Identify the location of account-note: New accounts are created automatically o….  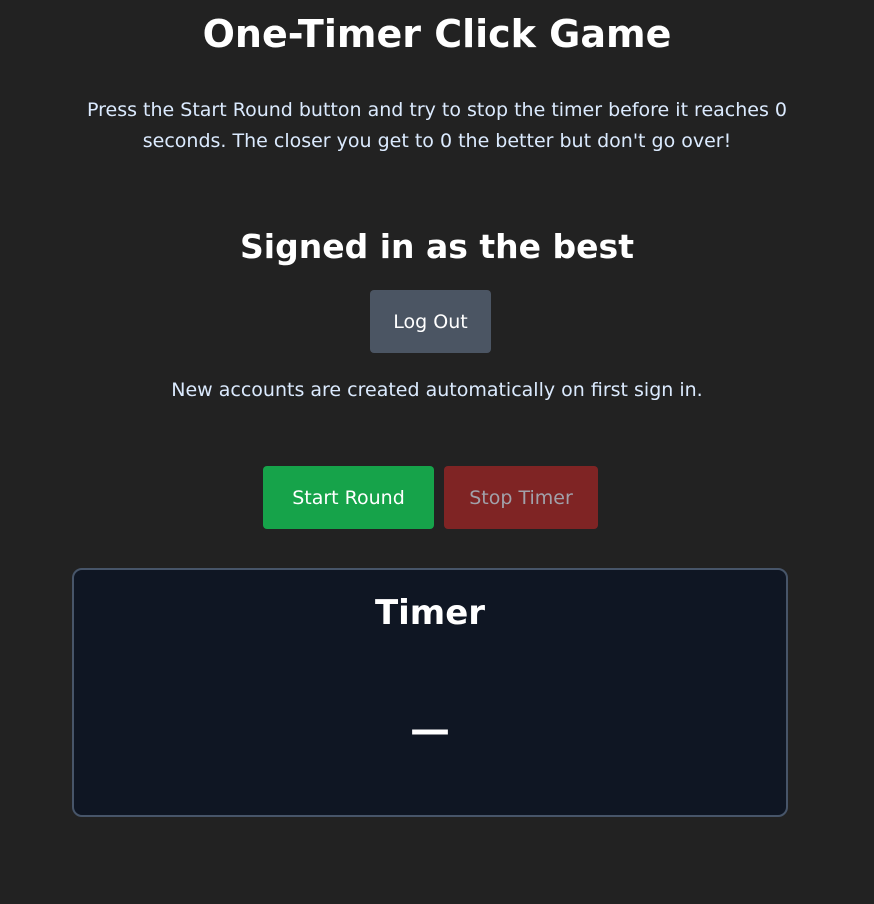
(437, 390).